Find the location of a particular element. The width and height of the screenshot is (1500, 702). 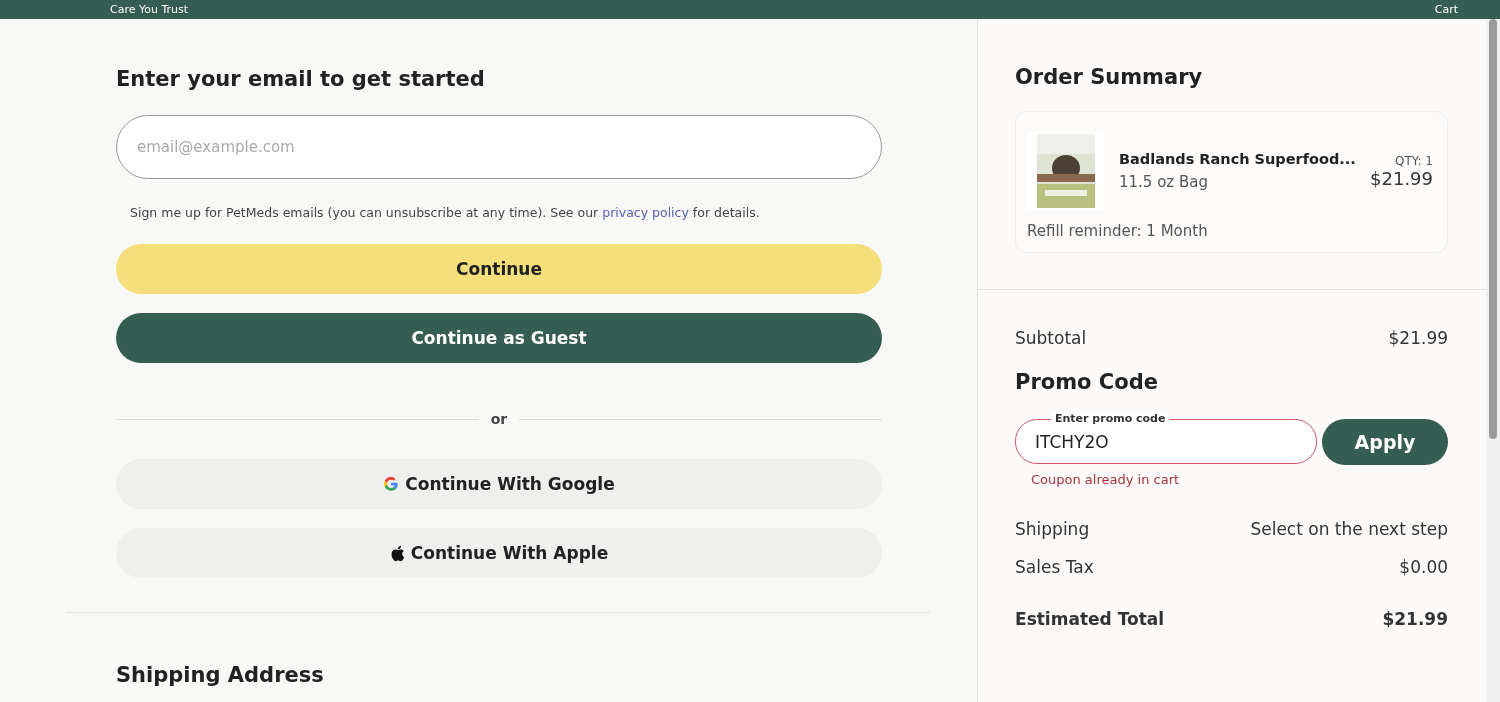

section-title: Enter your email to get started is located at coordinates (301, 79).